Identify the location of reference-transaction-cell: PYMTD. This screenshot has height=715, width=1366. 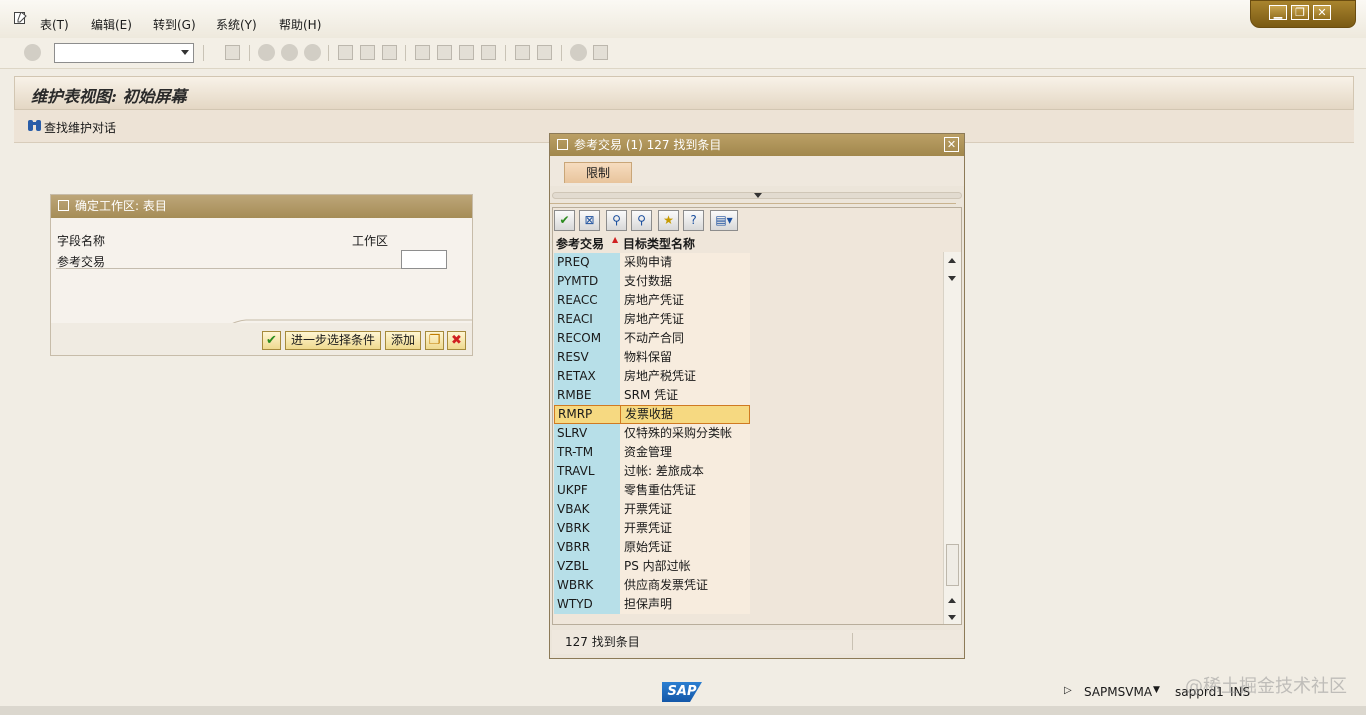
(587, 281).